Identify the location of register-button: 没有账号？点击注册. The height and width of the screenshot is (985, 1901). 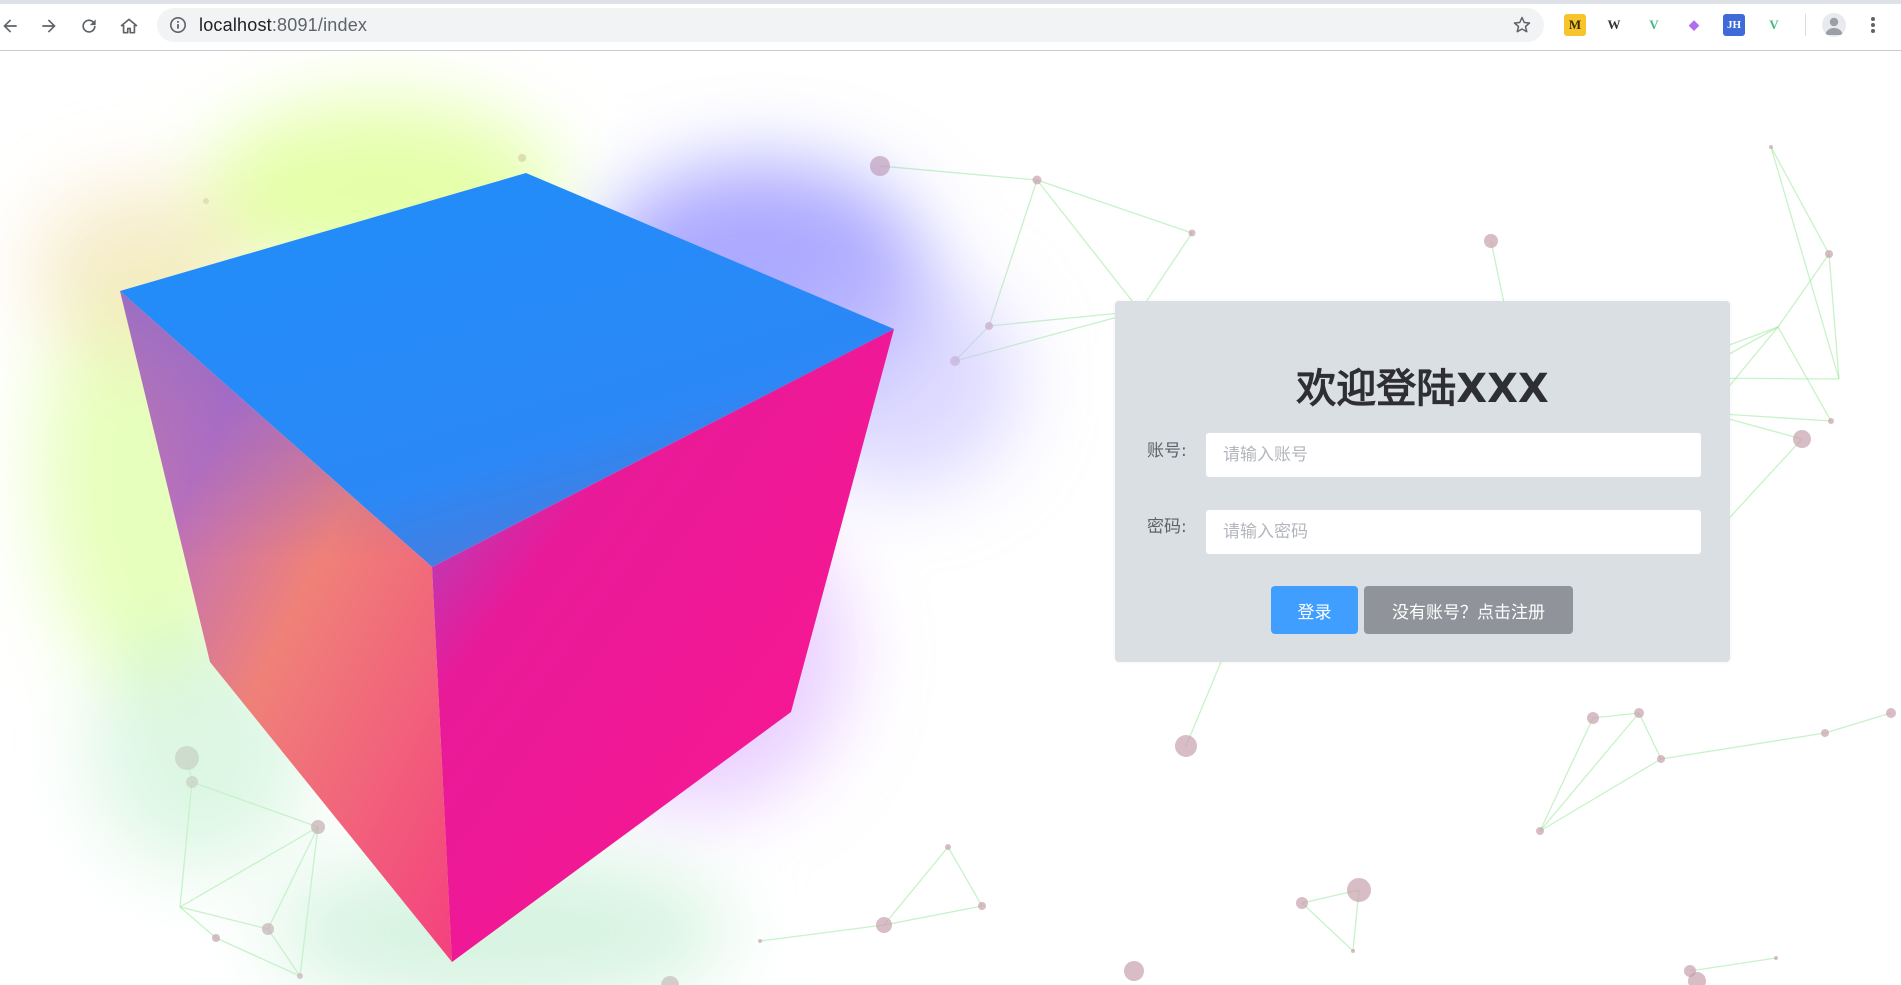
(1468, 610).